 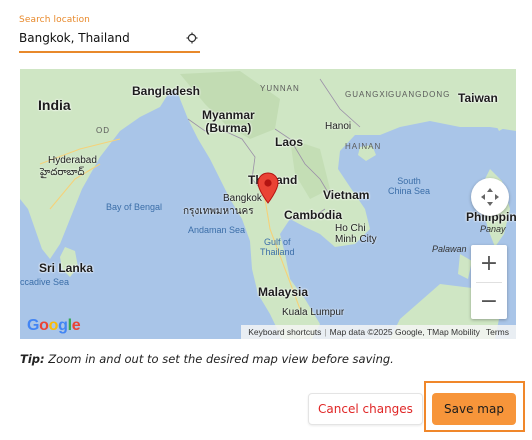 I want to click on move-arrows-icon, so click(x=490, y=197).